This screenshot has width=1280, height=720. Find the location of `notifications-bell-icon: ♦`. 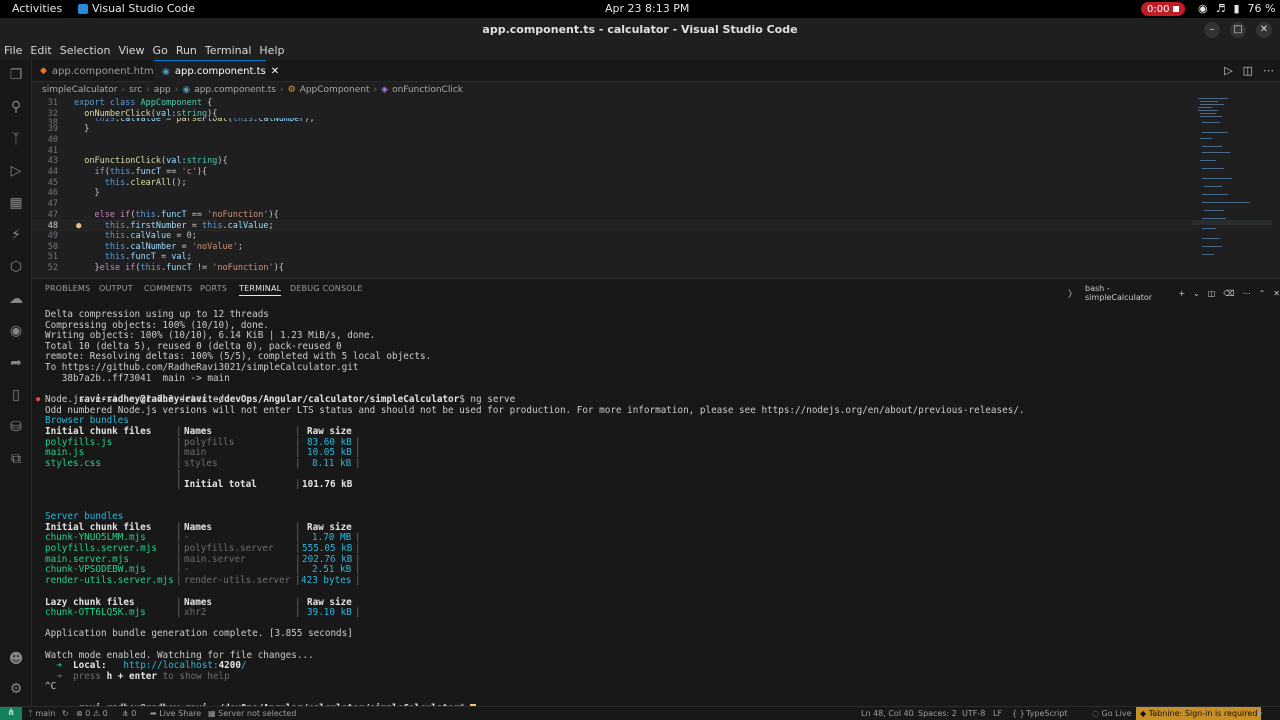

notifications-bell-icon: ♦ is located at coordinates (1259, 713).